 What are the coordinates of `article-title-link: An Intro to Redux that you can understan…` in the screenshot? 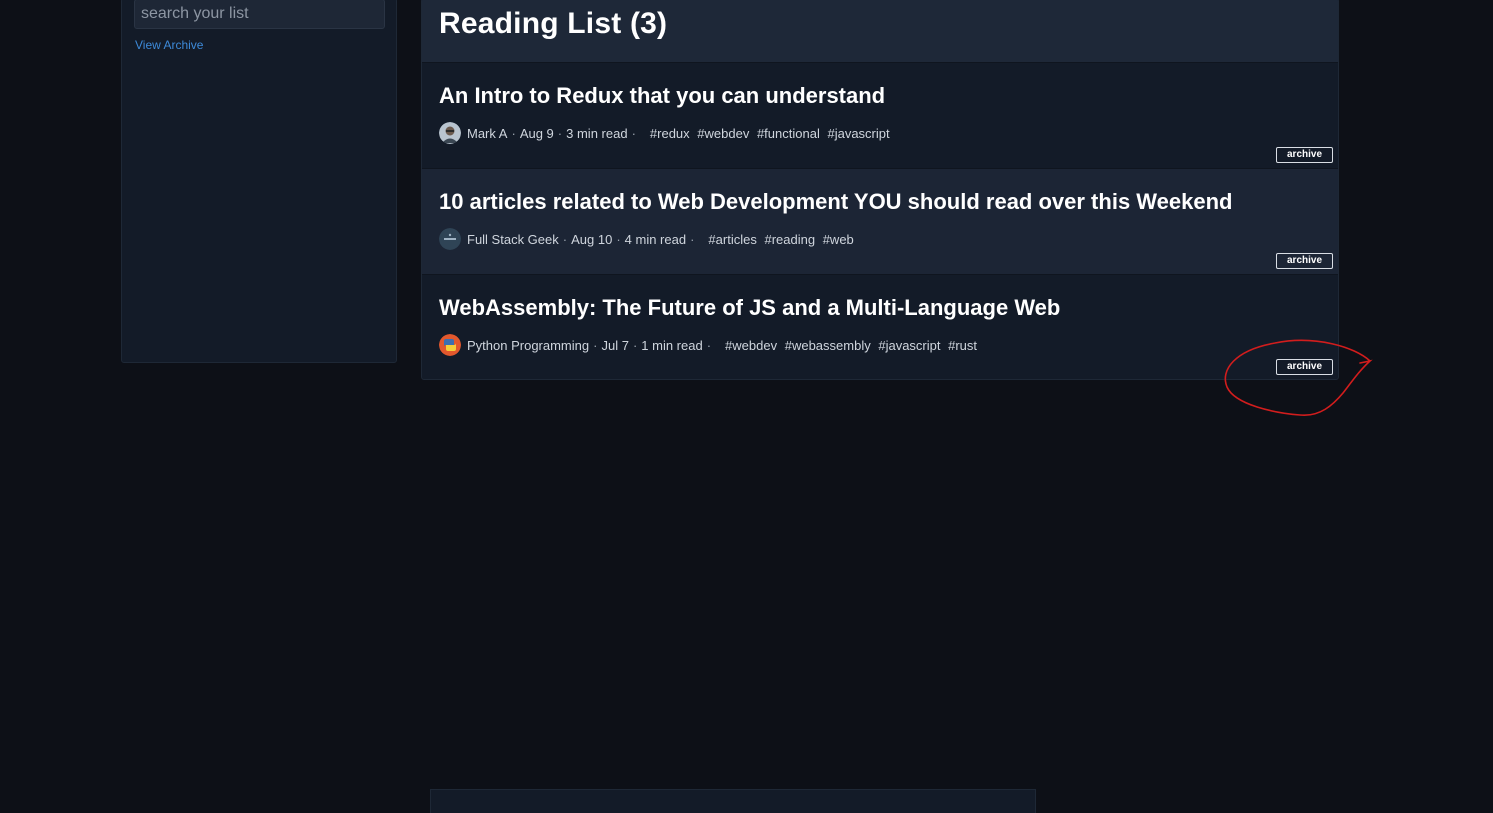 It's located at (880, 96).